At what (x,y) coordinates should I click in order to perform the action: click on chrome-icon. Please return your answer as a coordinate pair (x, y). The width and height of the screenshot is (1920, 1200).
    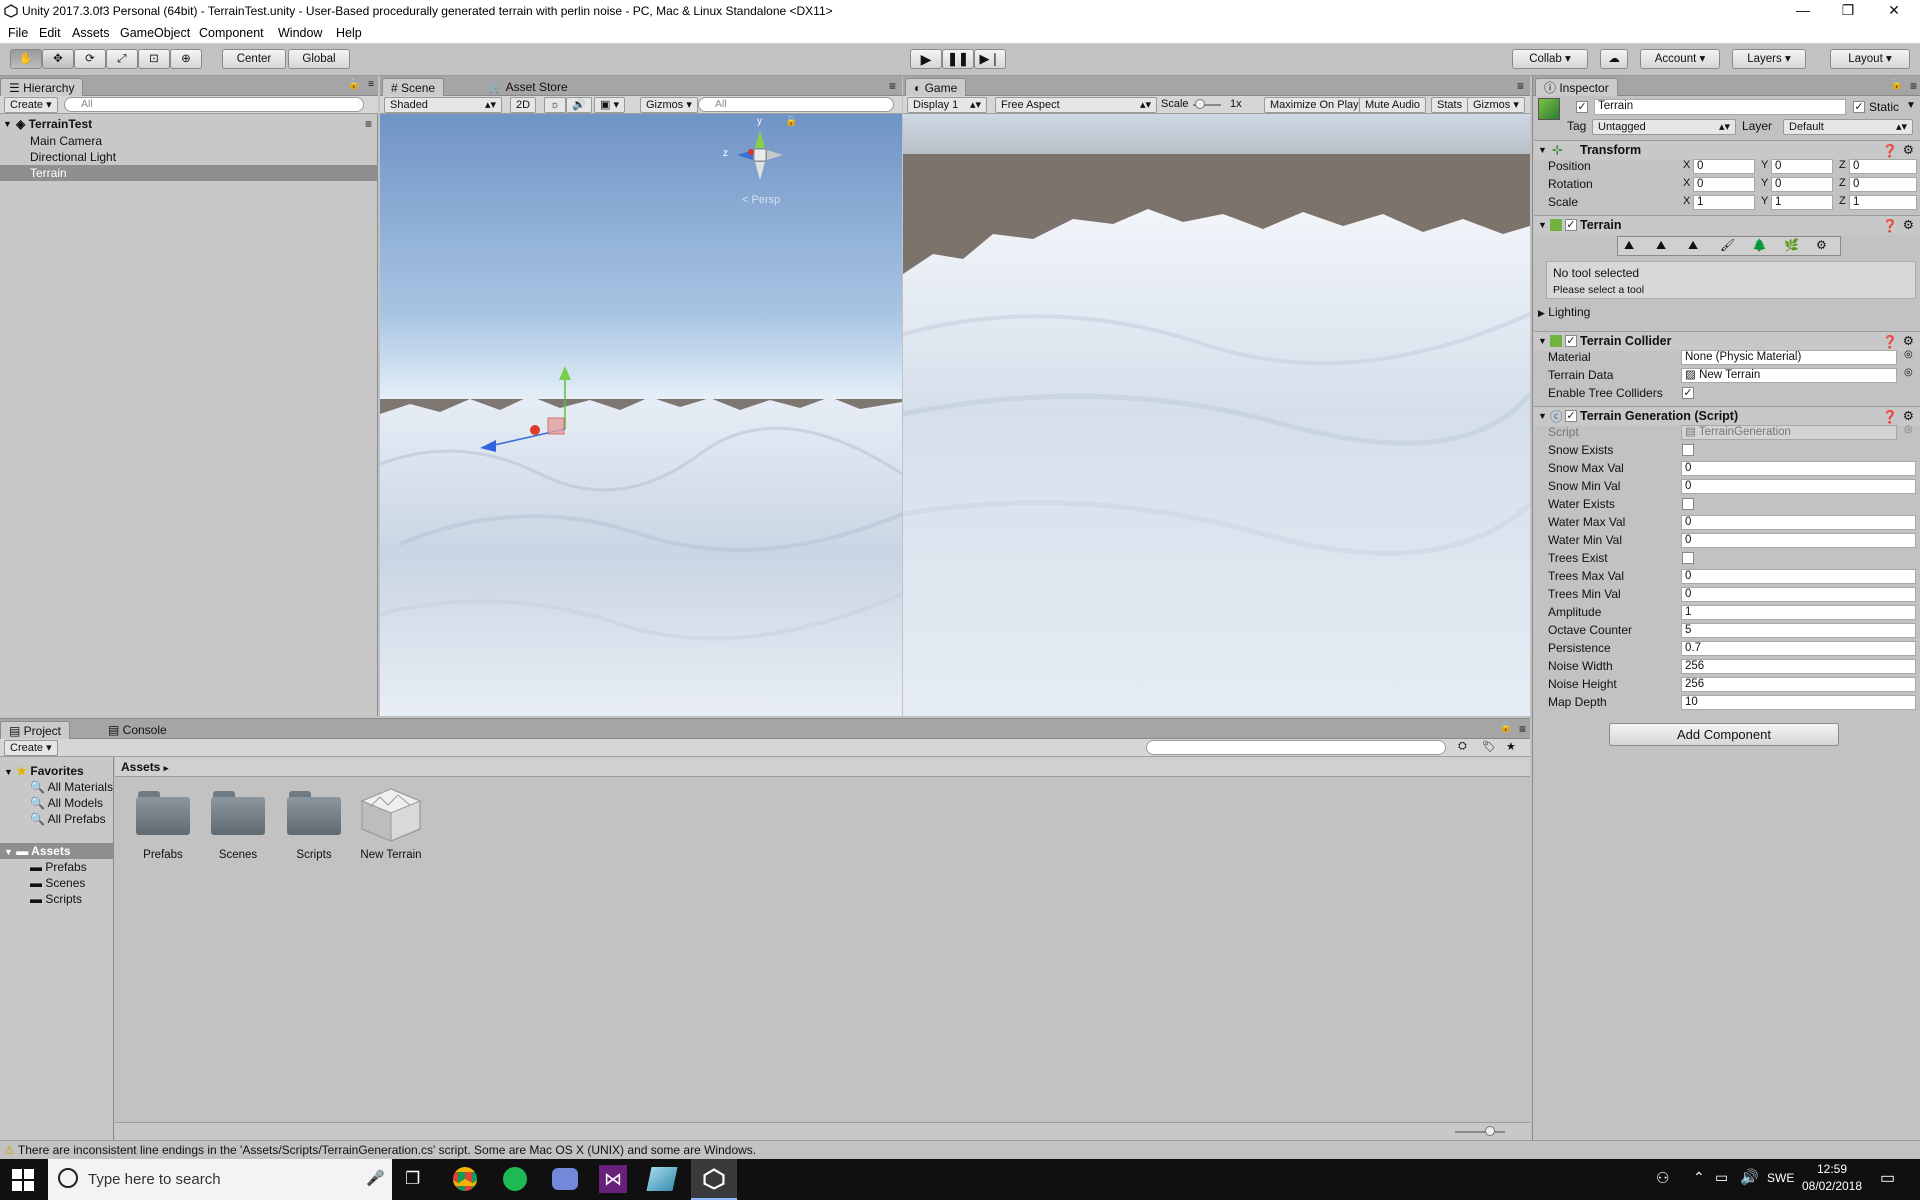
    Looking at the image, I should click on (465, 1179).